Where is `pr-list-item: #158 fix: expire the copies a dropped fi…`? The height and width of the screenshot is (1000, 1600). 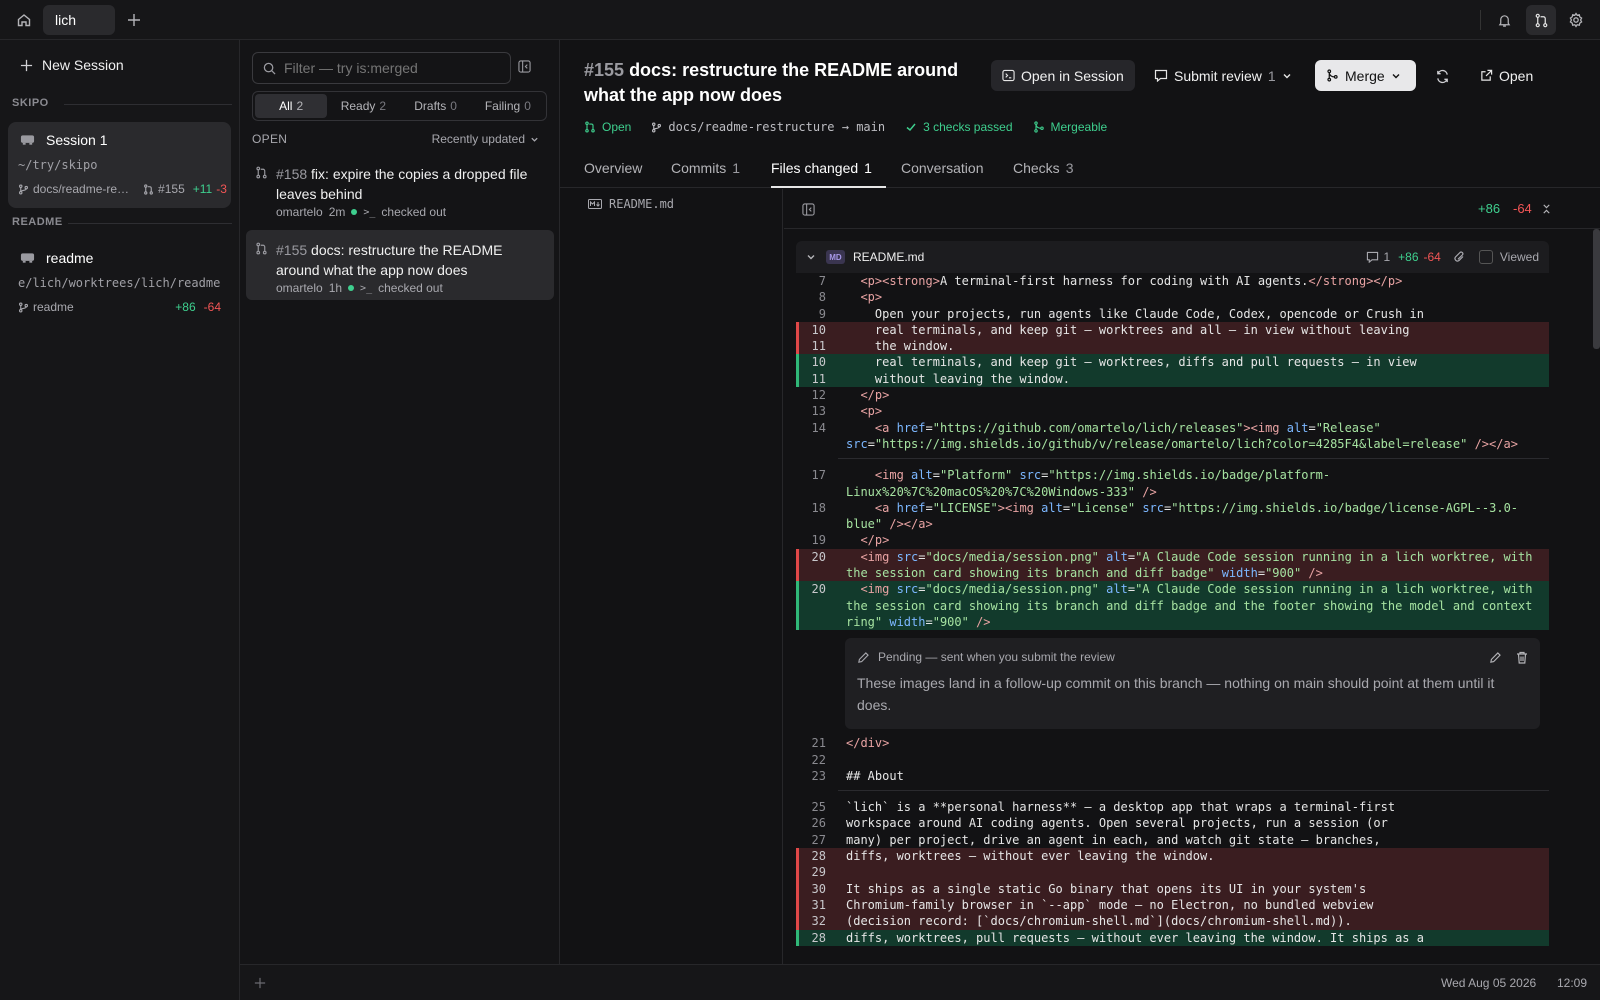
pr-list-item: #158 fix: expire the copies a dropped fi… is located at coordinates (400, 189).